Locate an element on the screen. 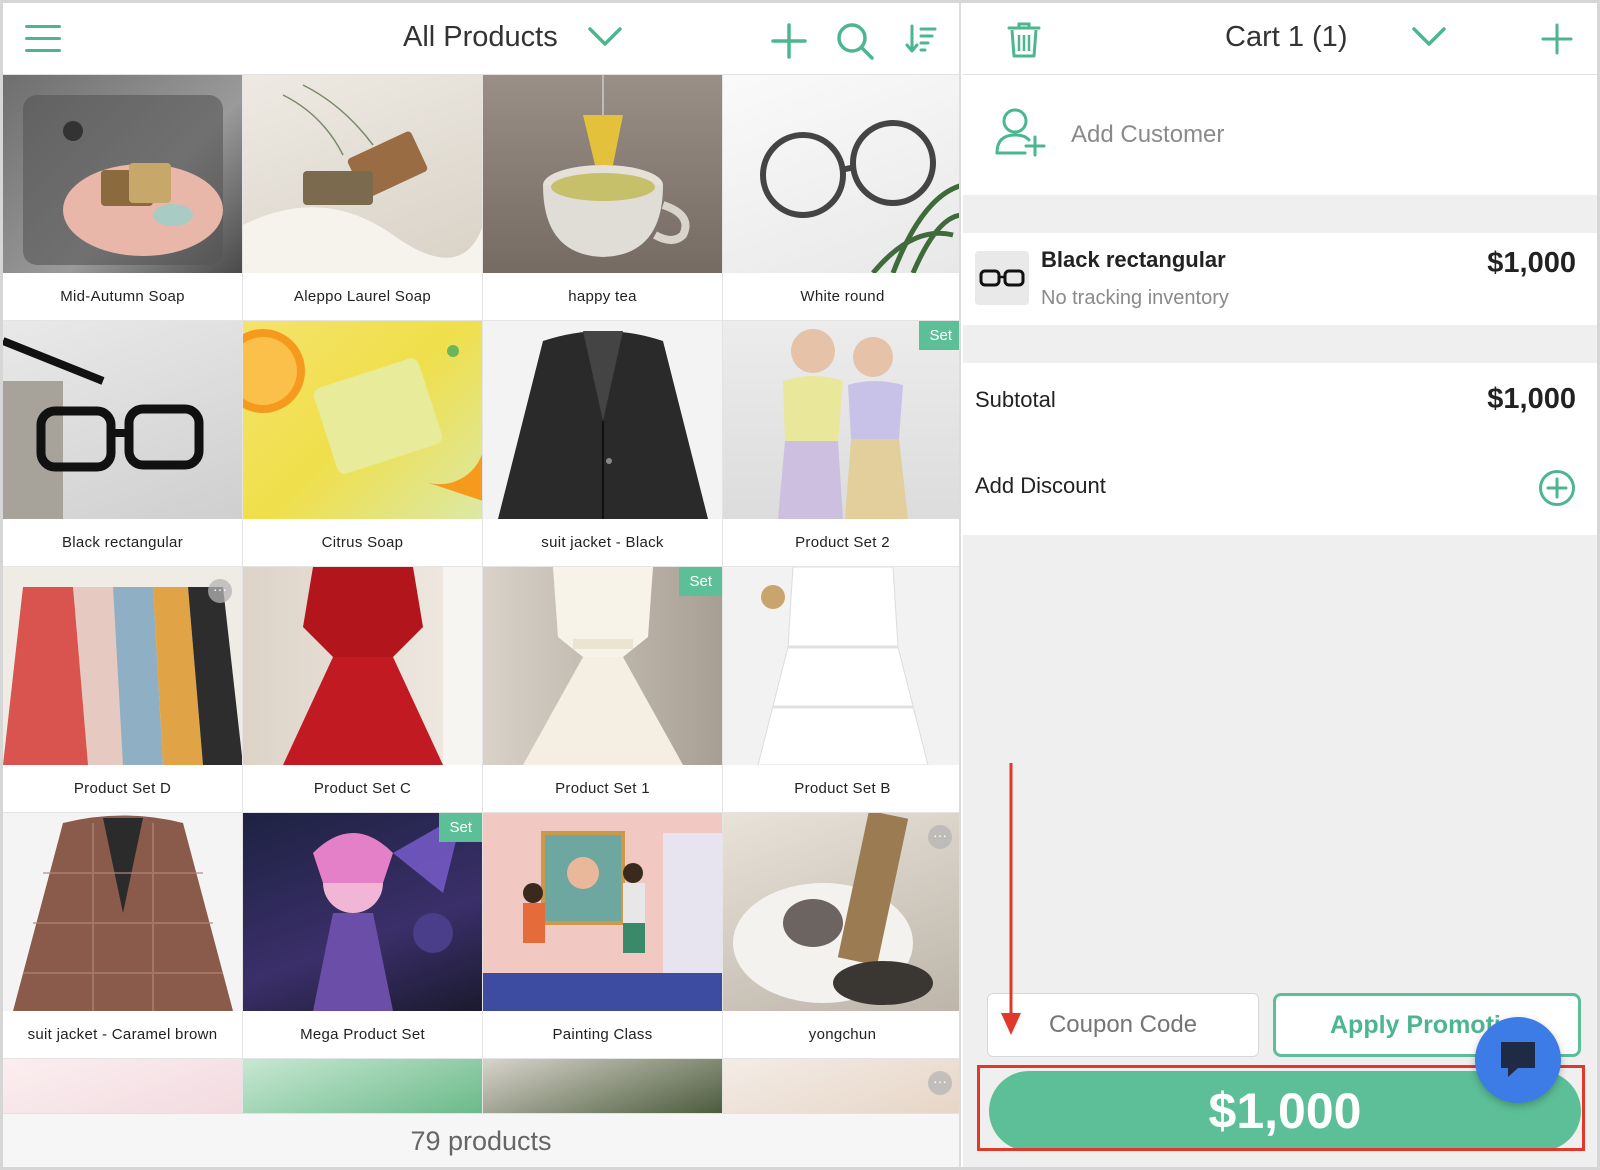  cart-title: Cart 1 (1) is located at coordinates (1286, 37).